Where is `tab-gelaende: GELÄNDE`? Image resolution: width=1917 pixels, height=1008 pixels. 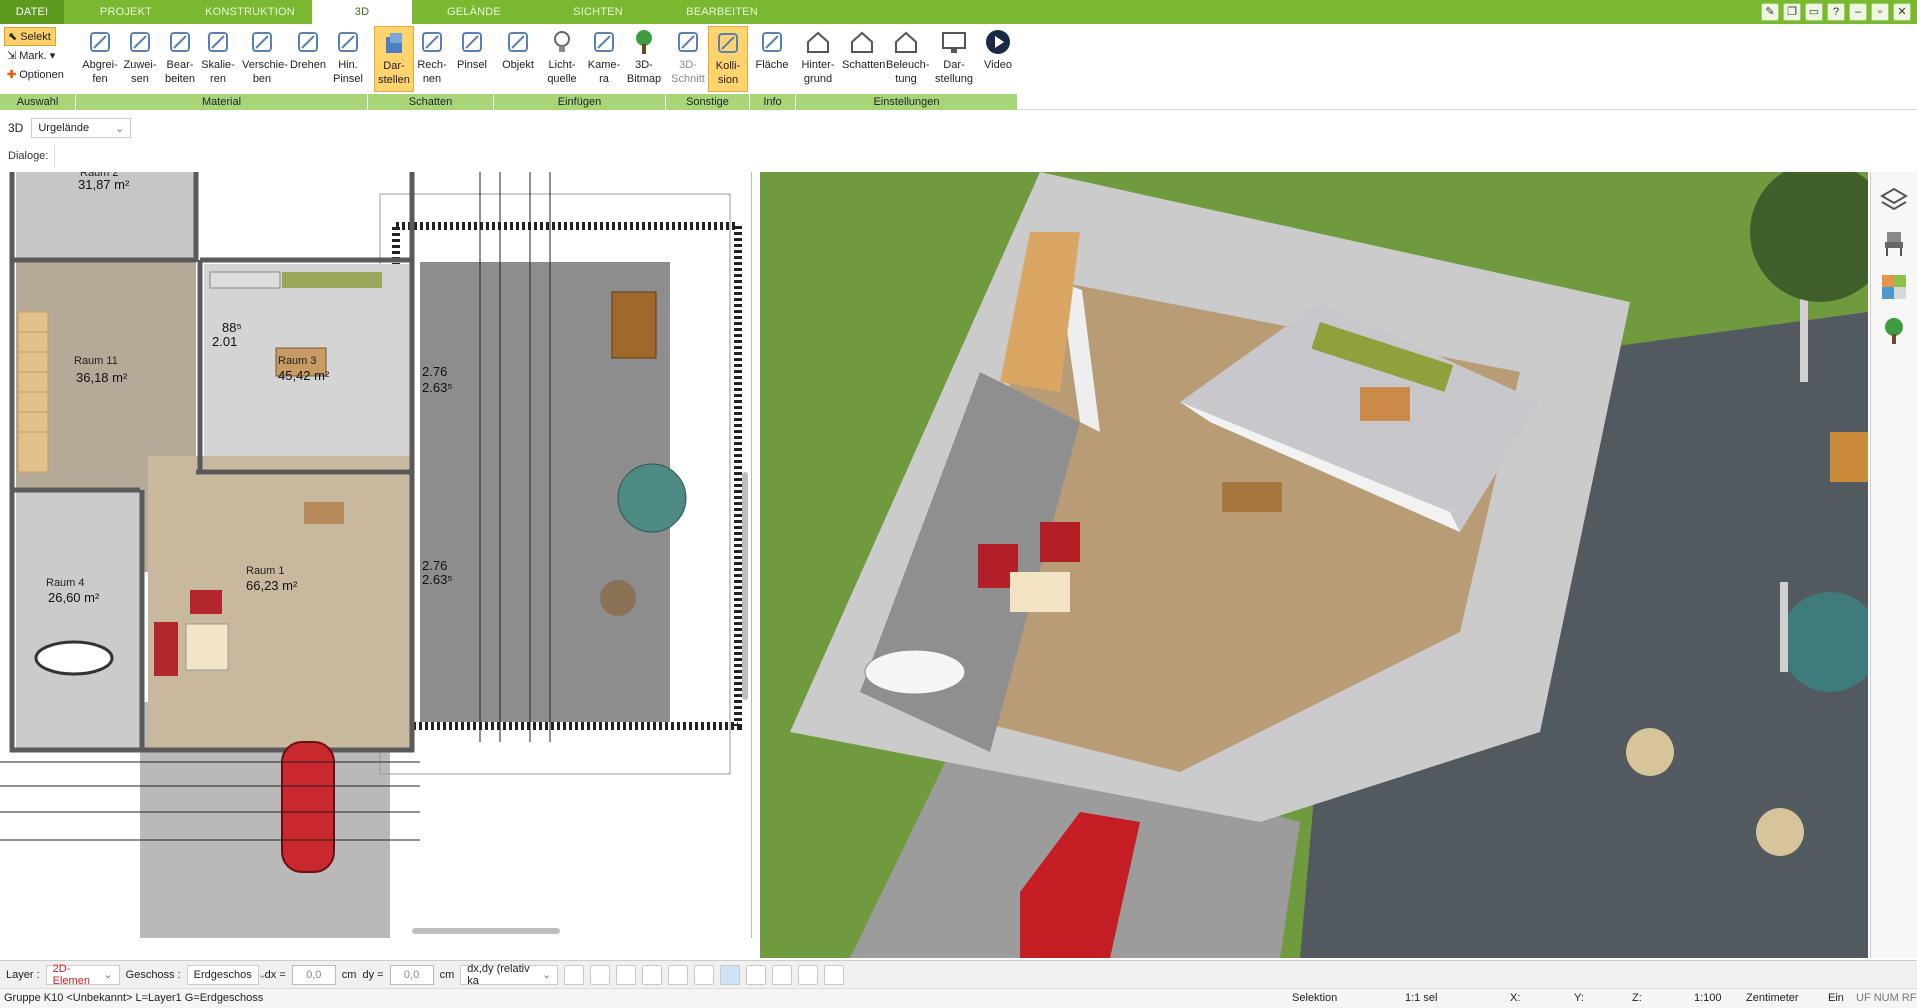 tab-gelaende: GELÄNDE is located at coordinates (474, 12).